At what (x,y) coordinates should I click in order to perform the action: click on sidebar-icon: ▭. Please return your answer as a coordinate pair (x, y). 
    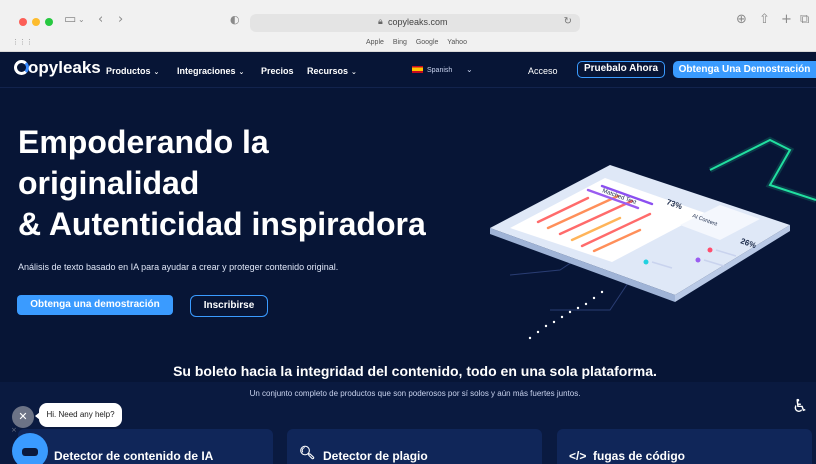
    Looking at the image, I should click on (70, 20).